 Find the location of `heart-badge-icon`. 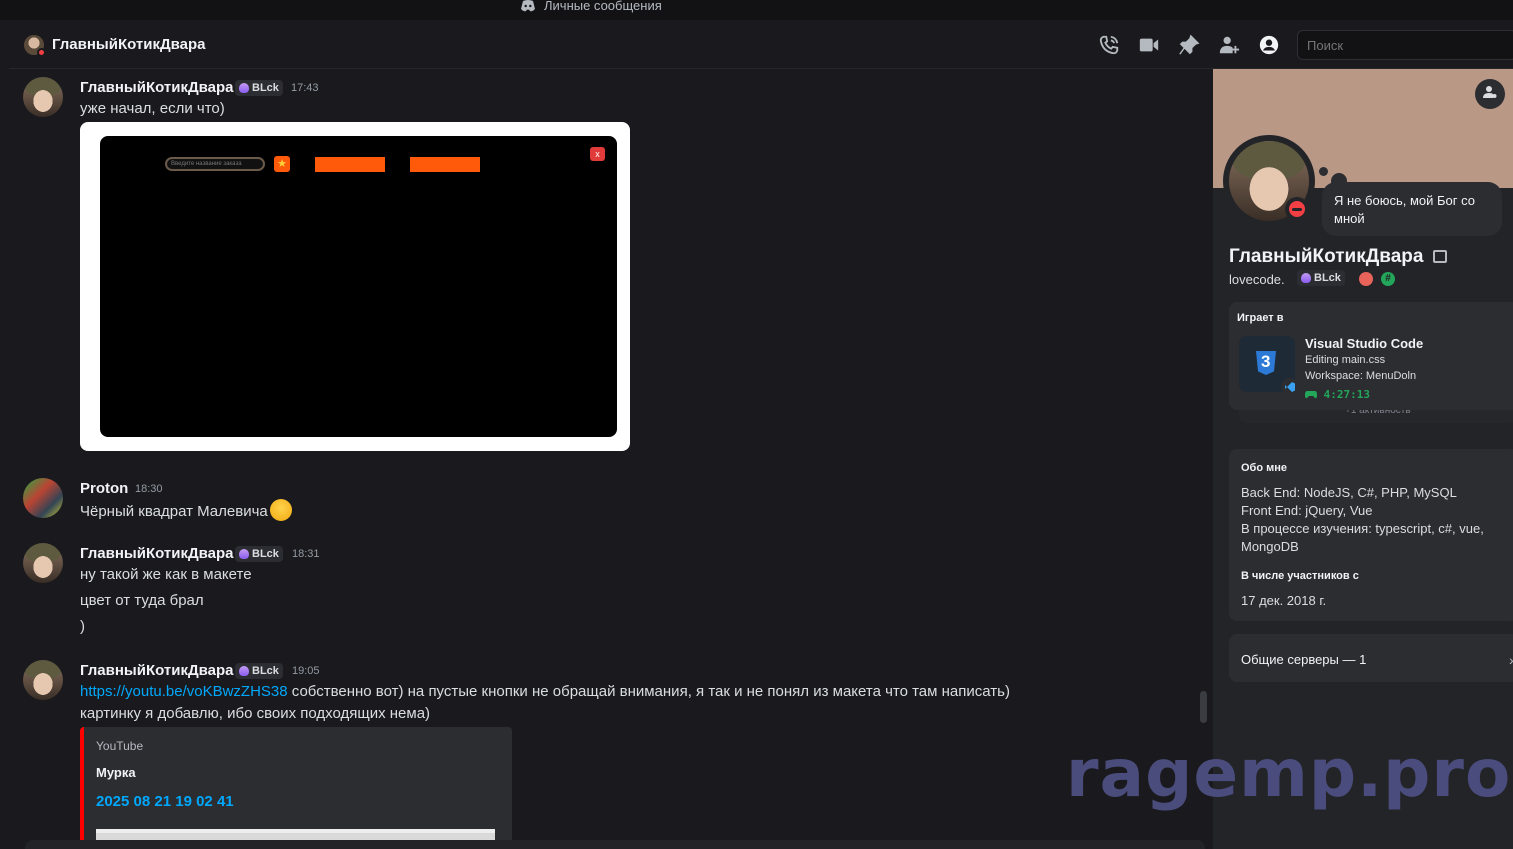

heart-badge-icon is located at coordinates (1366, 279).